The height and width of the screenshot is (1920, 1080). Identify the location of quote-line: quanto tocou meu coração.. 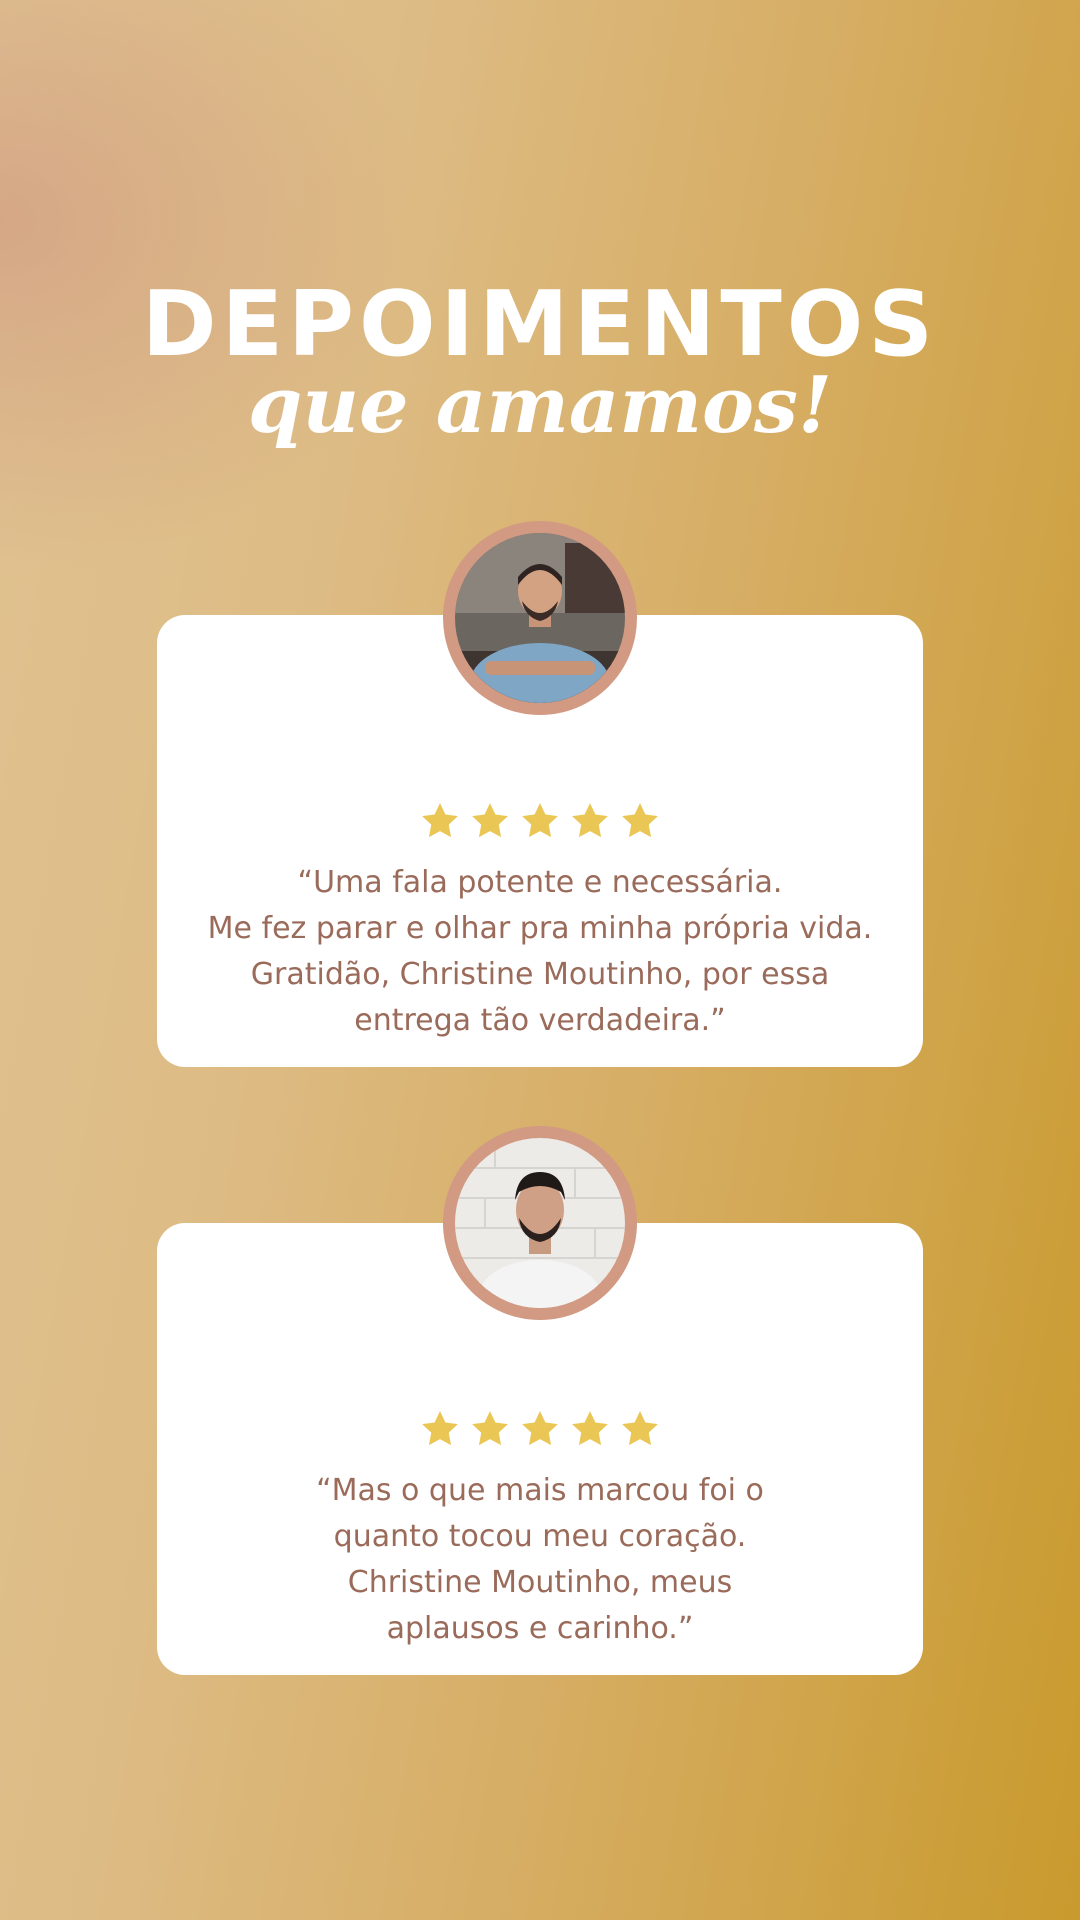
(540, 1536).